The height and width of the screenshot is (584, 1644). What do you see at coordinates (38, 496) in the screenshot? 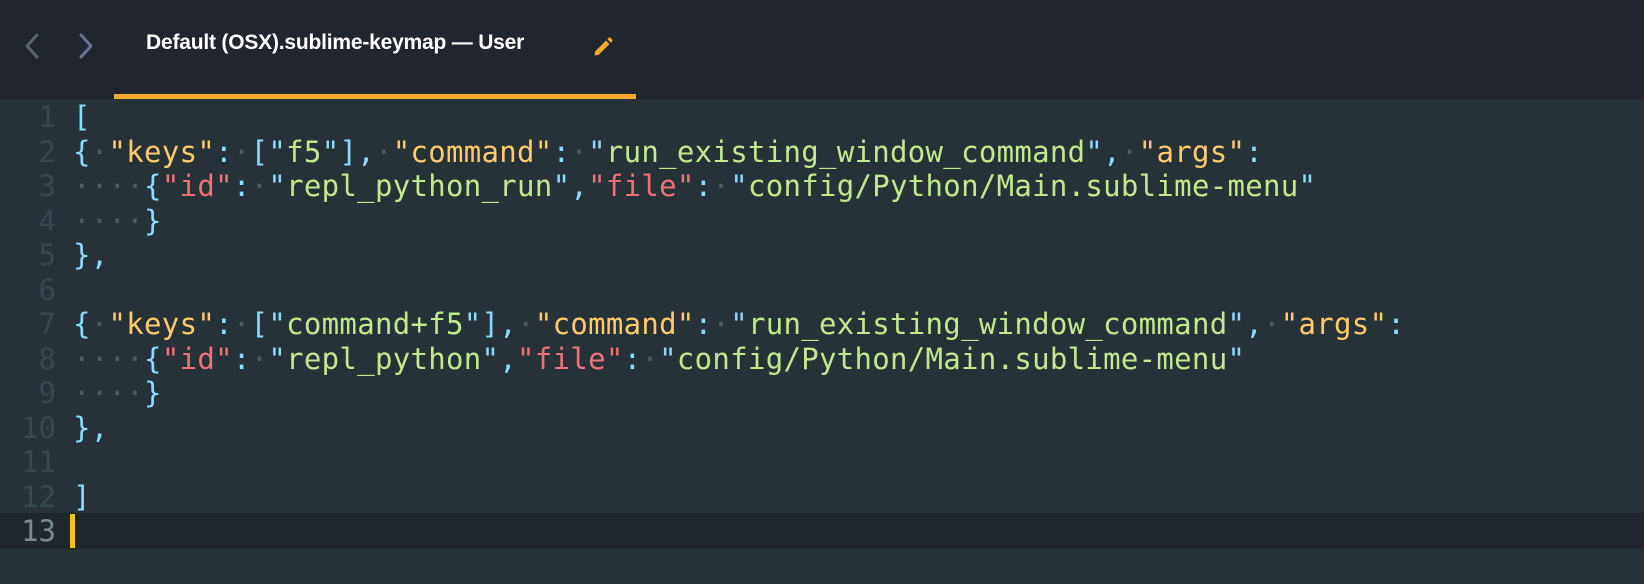
I see `line-number: 12` at bounding box center [38, 496].